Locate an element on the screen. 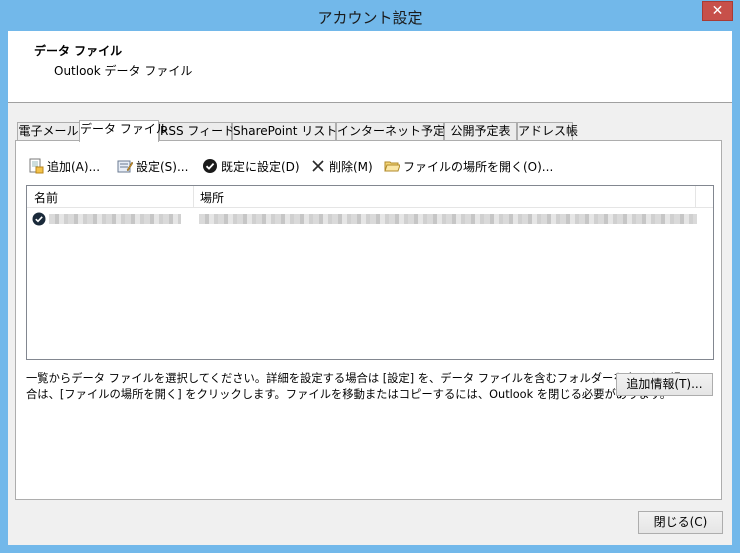 The width and height of the screenshot is (740, 553). delete-button-label: 削除(M) is located at coordinates (351, 166).